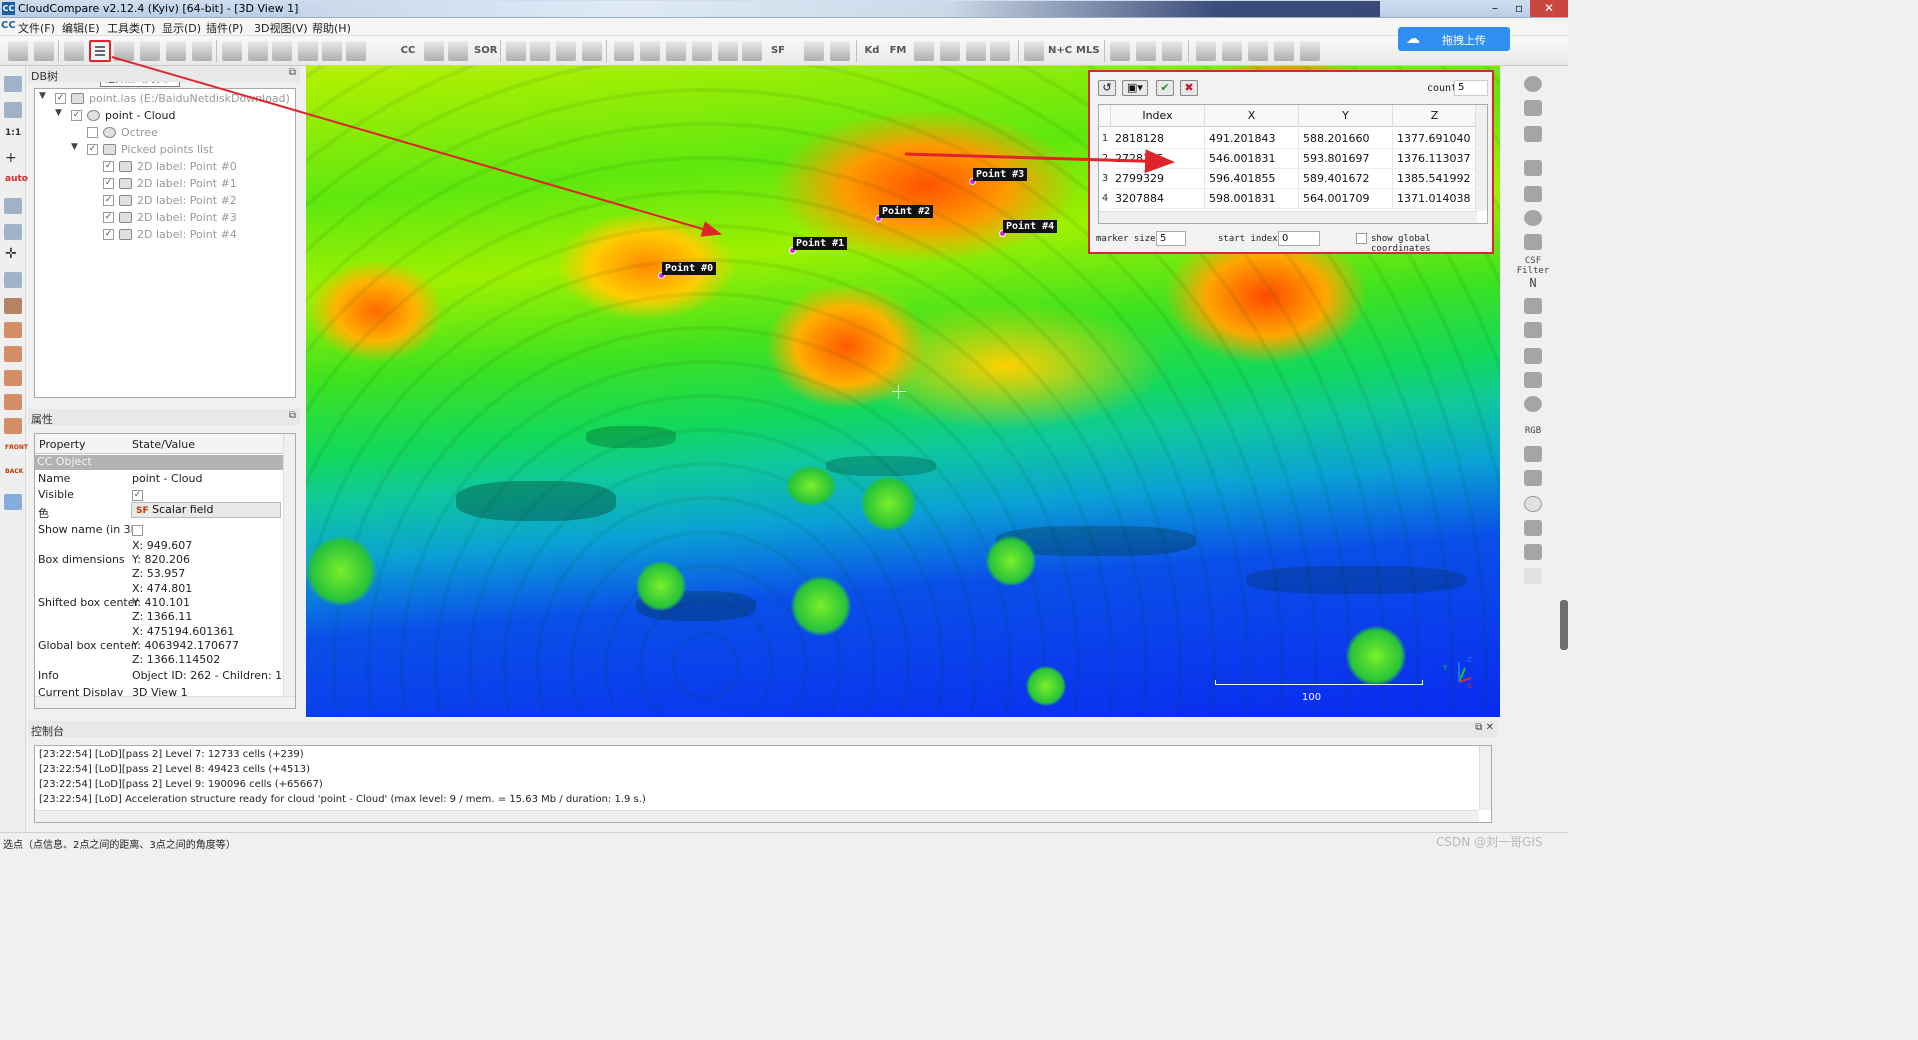 Image resolution: width=1918 pixels, height=1040 pixels. I want to click on sphere-icon, so click(976, 51).